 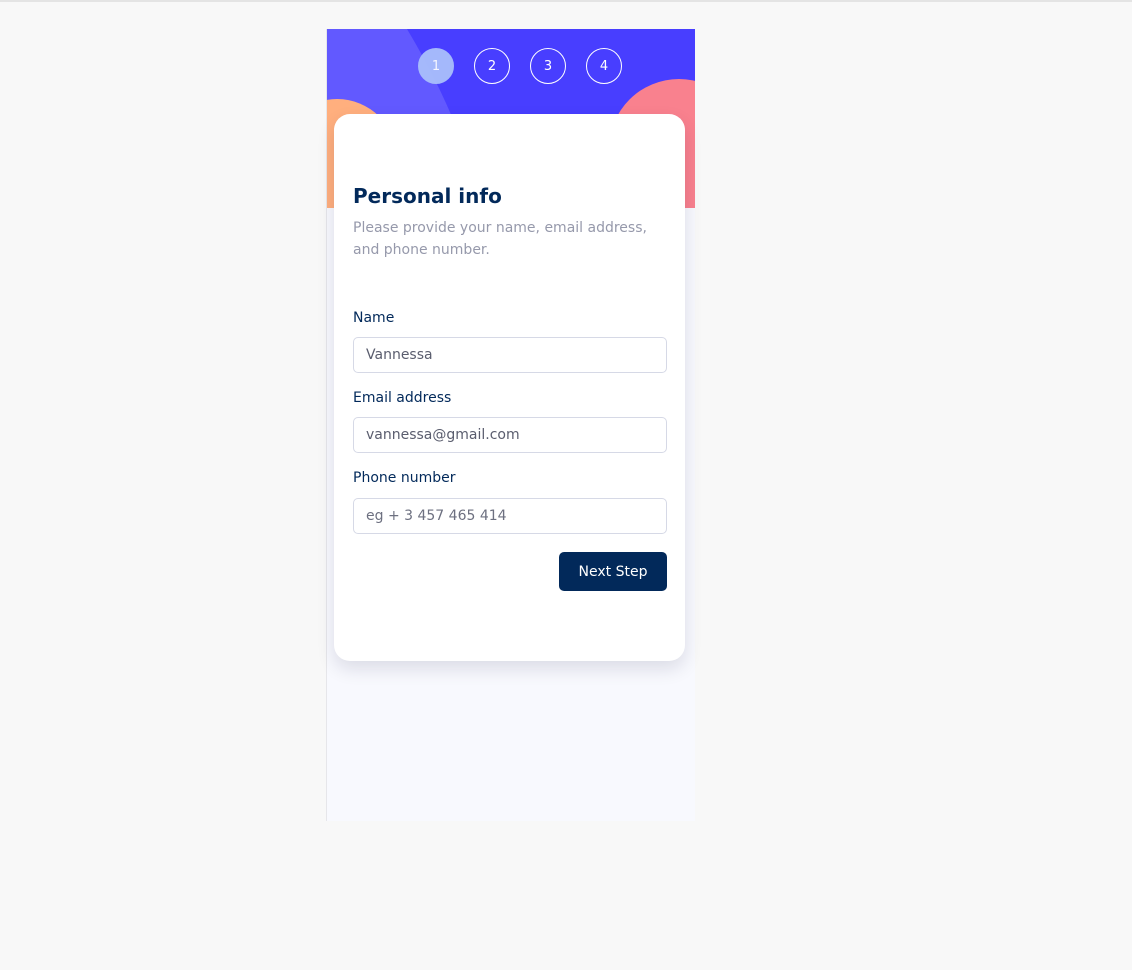 I want to click on step-indicator: 1 2 3 4, so click(x=520, y=66).